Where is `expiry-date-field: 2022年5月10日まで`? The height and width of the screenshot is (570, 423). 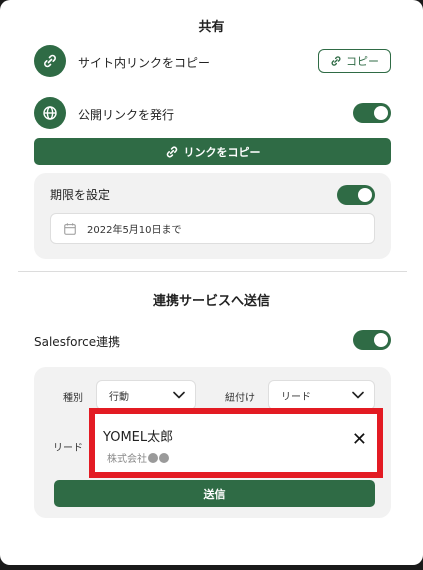 expiry-date-field: 2022年5月10日まで is located at coordinates (212, 228).